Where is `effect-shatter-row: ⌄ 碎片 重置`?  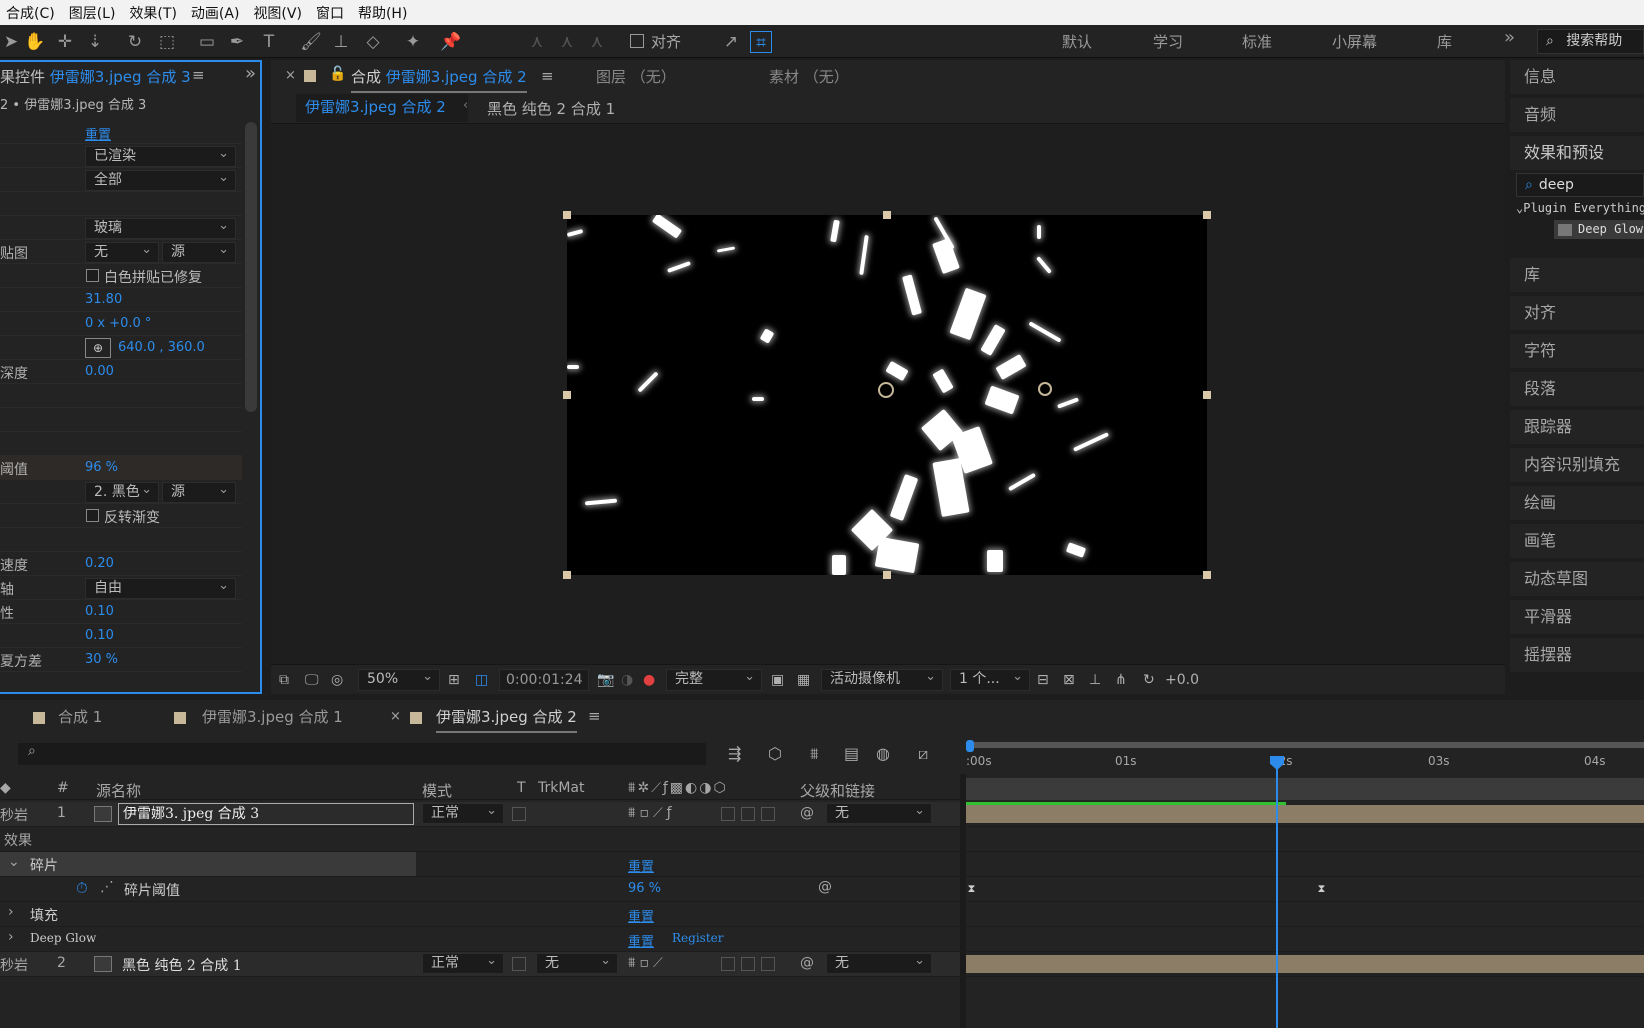
effect-shatter-row: ⌄ 碎片 重置 is located at coordinates (480, 864).